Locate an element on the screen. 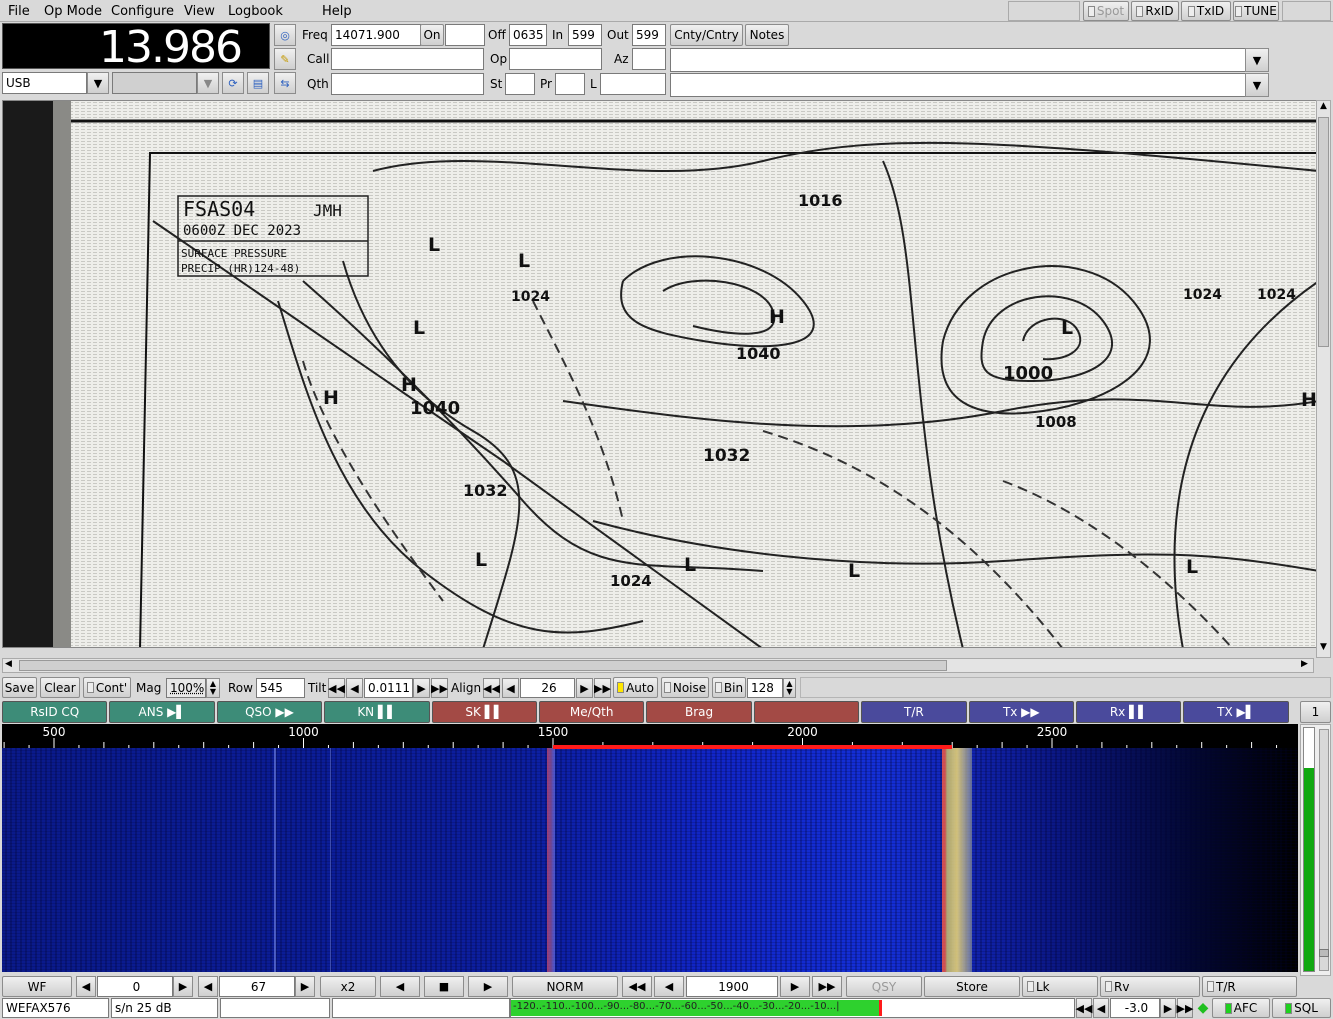 The image size is (1333, 1019). scroll-down-icon: ▼ is located at coordinates (1323, 649).